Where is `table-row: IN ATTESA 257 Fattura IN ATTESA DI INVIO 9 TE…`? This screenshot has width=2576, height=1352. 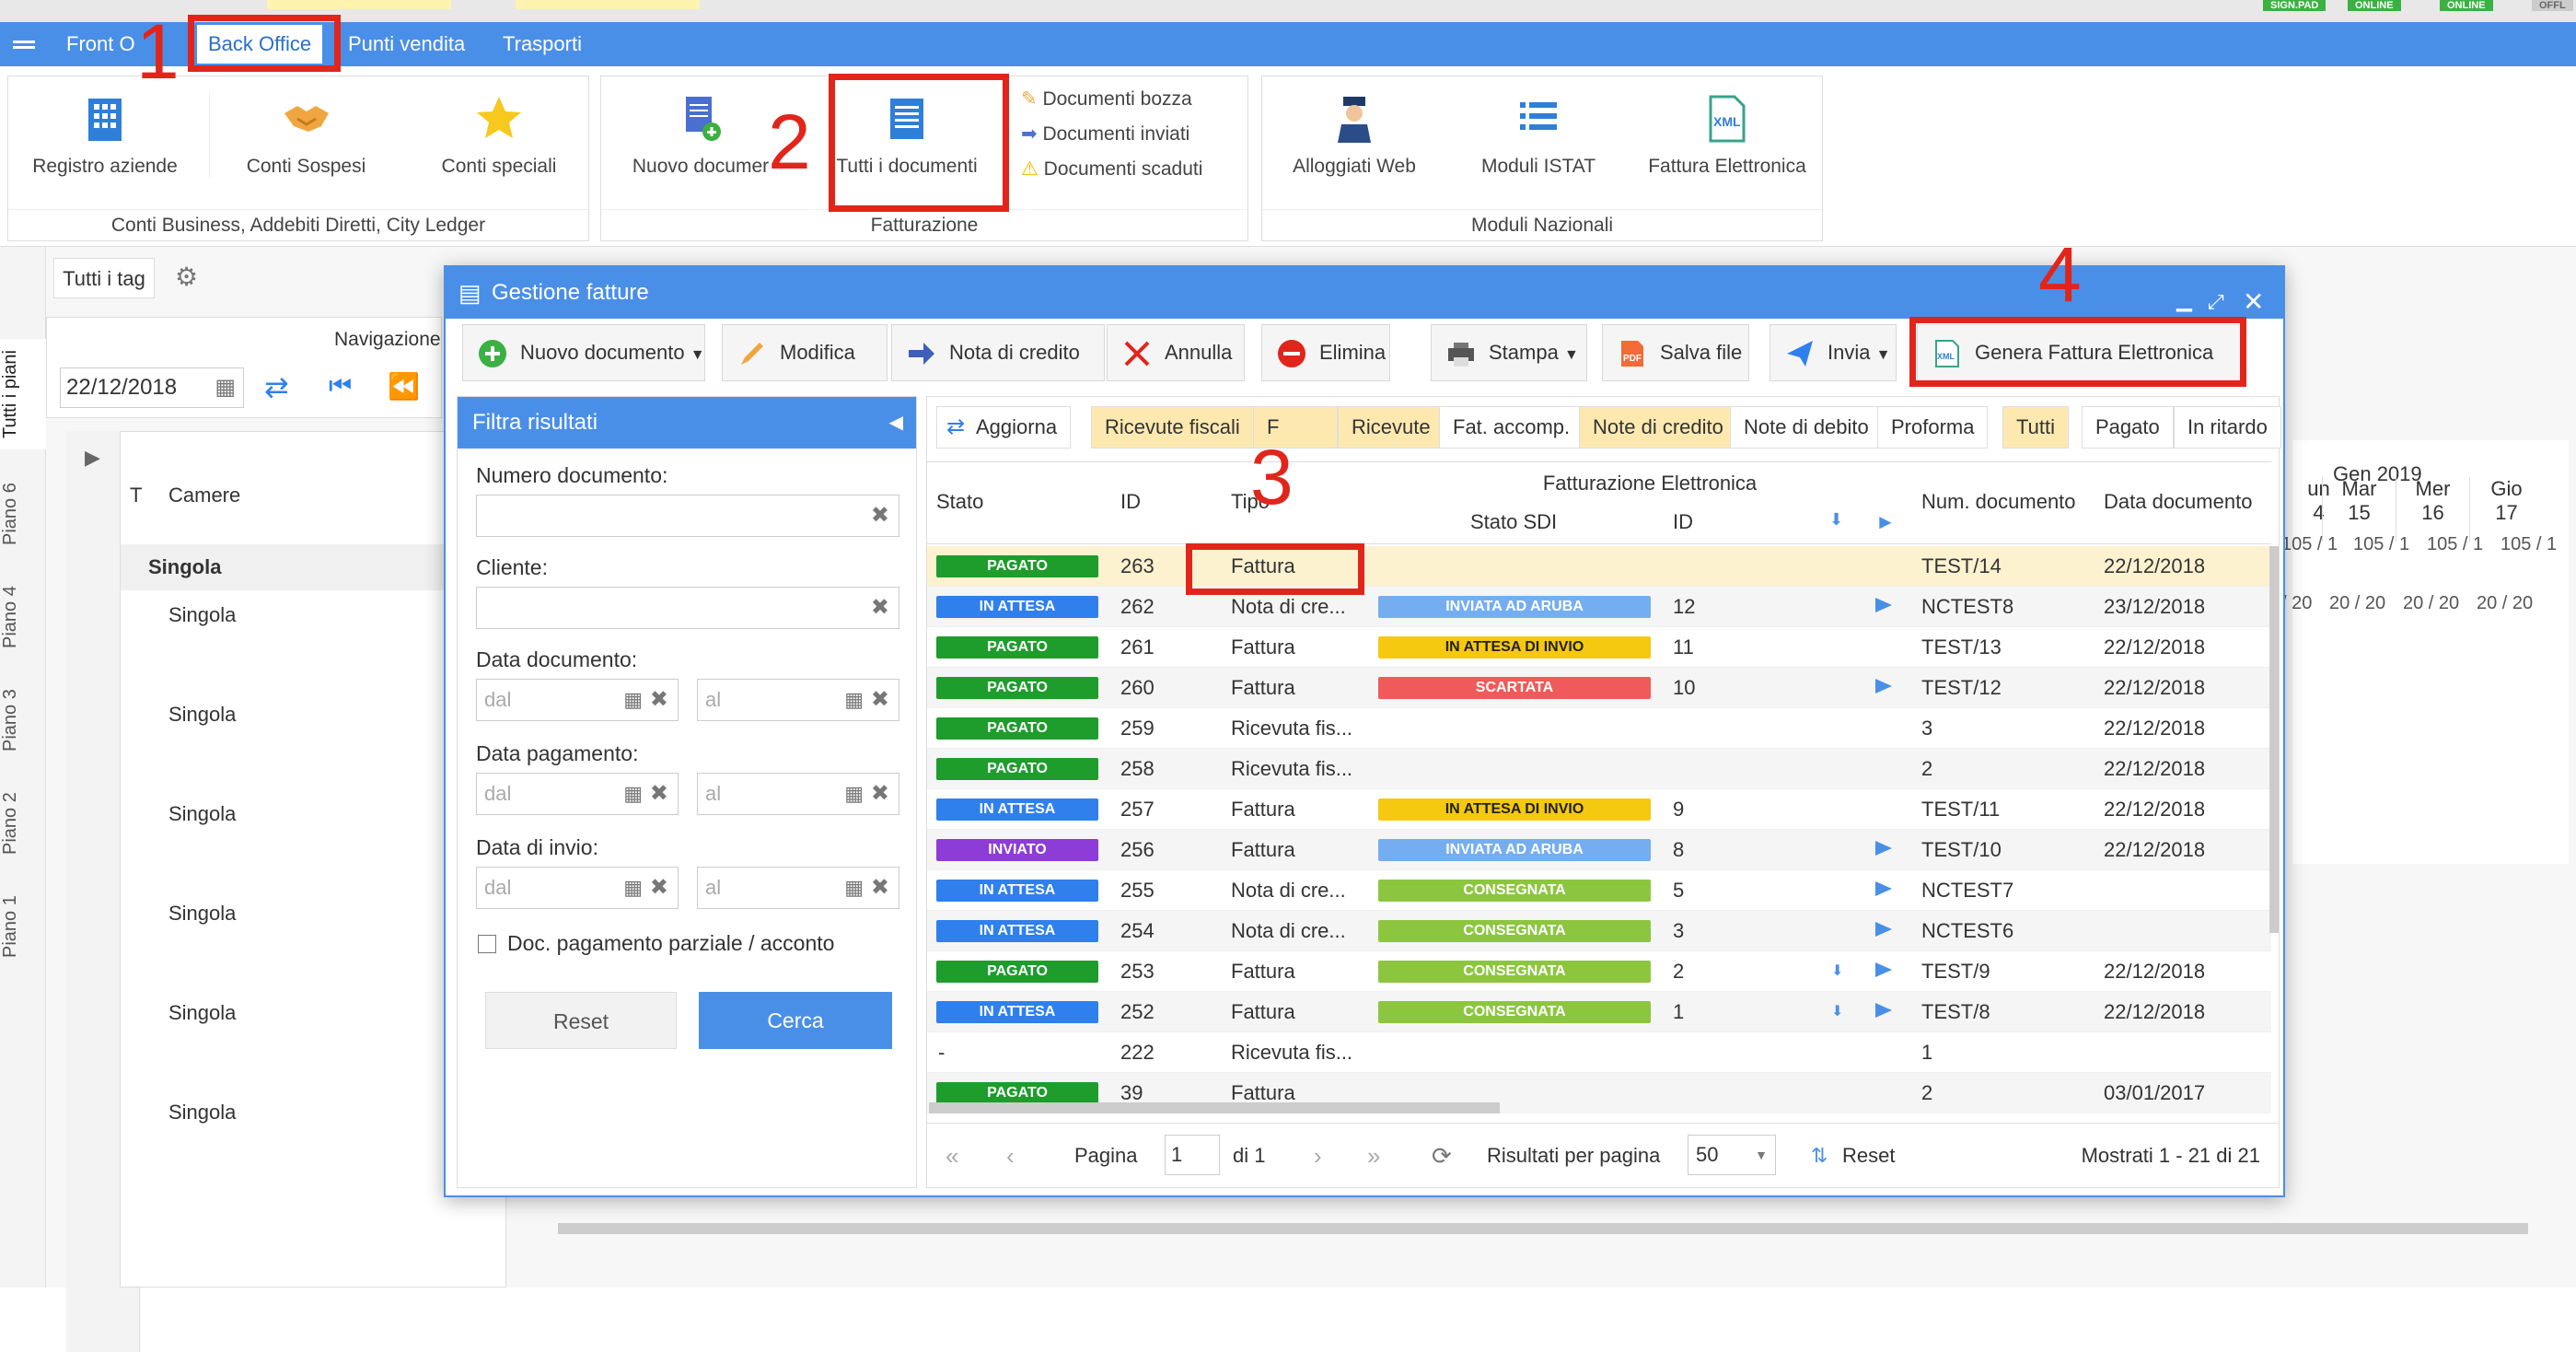
table-row: IN ATTESA 257 Fattura IN ATTESA DI INVIO 9 TE… is located at coordinates (1599, 810).